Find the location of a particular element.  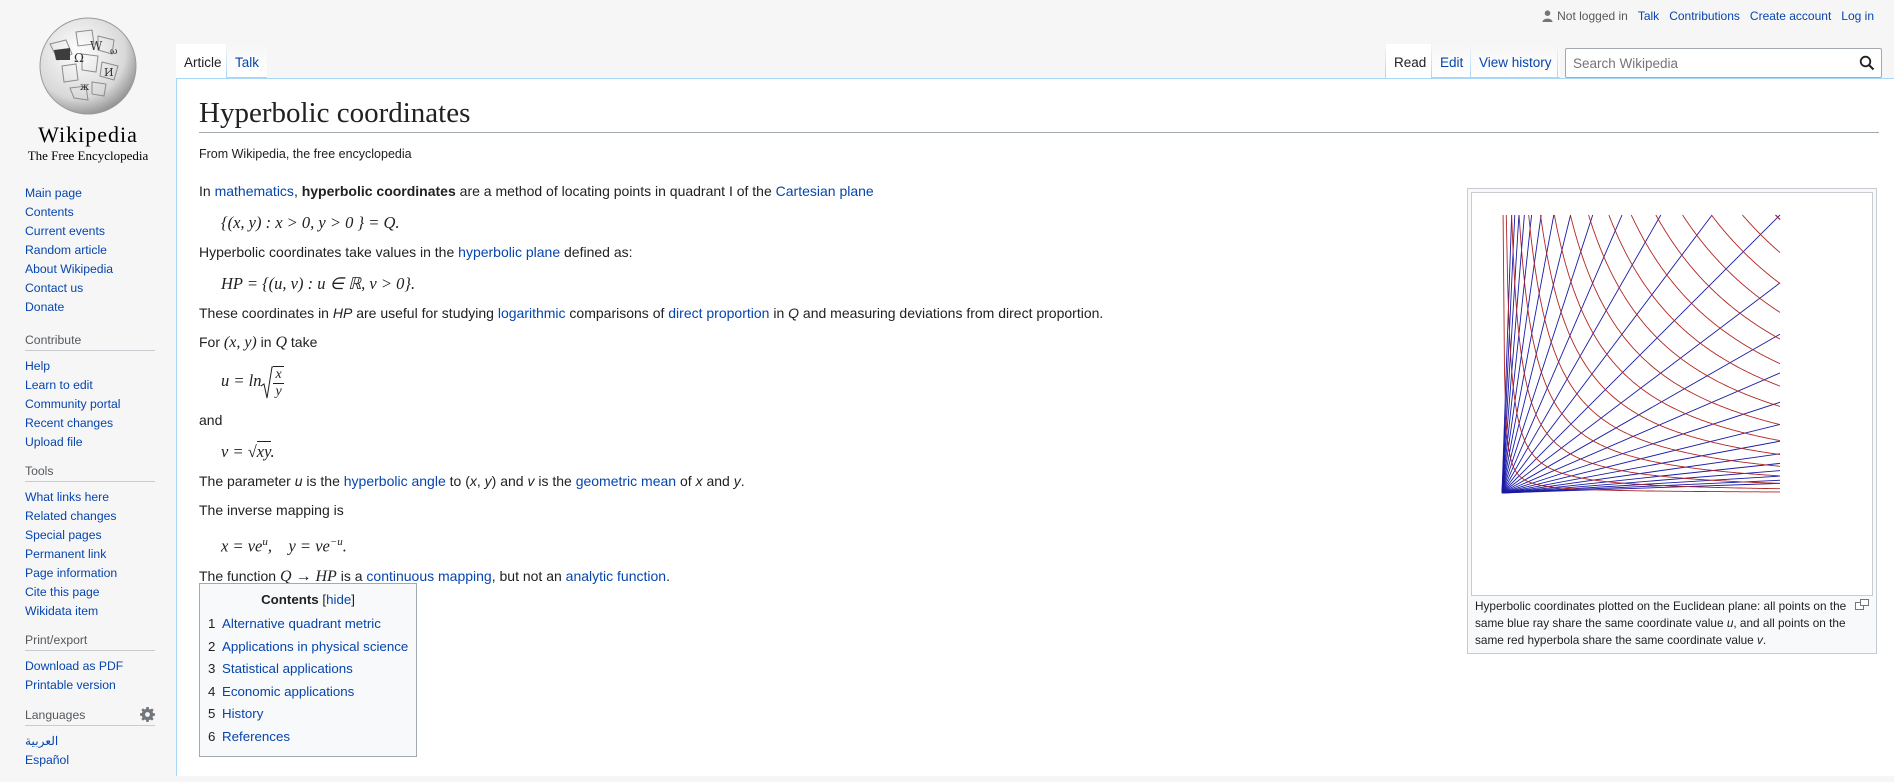

sidebar-item-download-pdf: Download as PDF is located at coordinates (74, 666).